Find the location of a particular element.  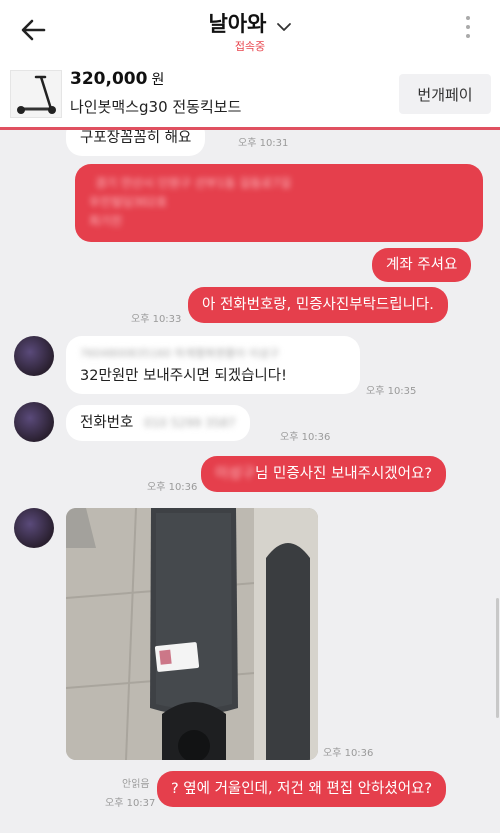

more-options-button is located at coordinates (468, 29).